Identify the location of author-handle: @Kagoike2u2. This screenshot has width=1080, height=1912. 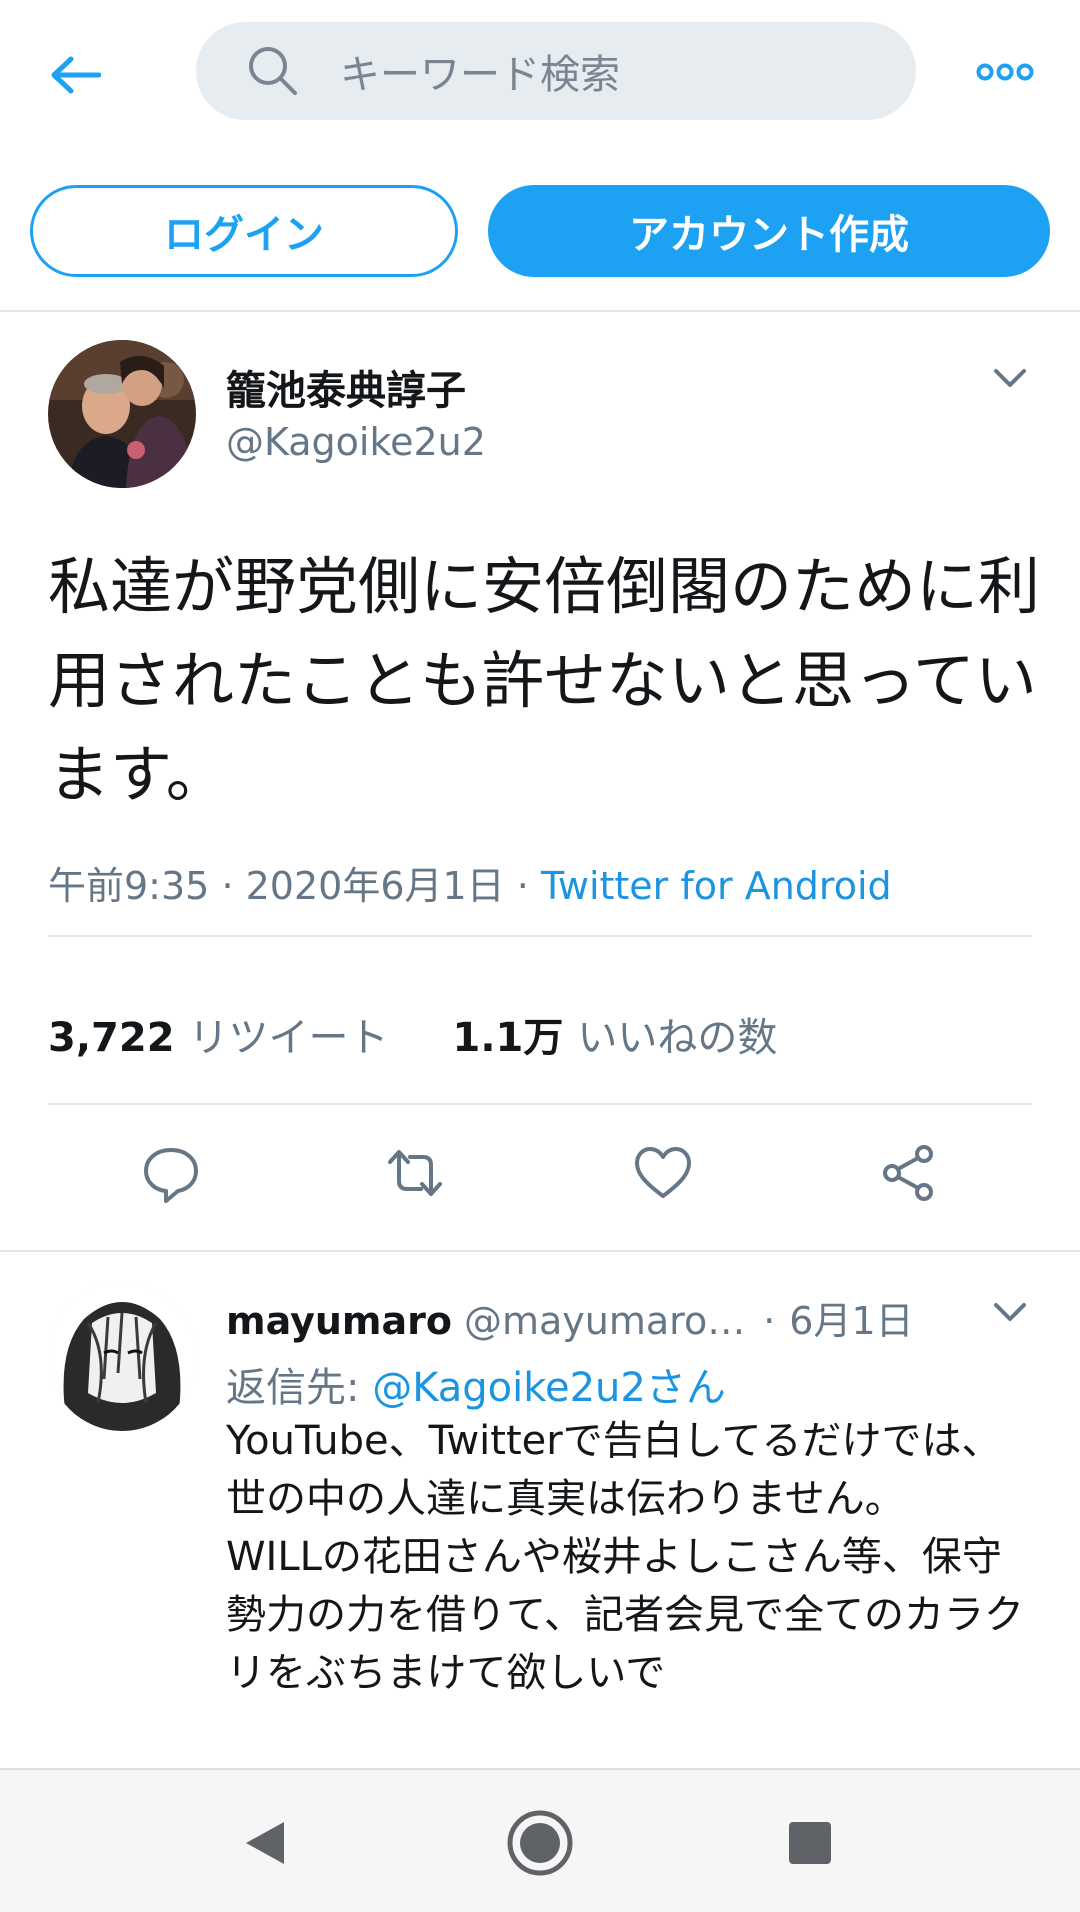
(356, 442).